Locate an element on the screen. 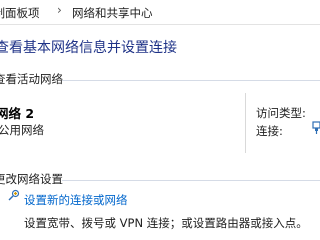 The width and height of the screenshot is (320, 240). breadcrumb-network-sharing-center: 网络和共享中心 is located at coordinates (112, 13).